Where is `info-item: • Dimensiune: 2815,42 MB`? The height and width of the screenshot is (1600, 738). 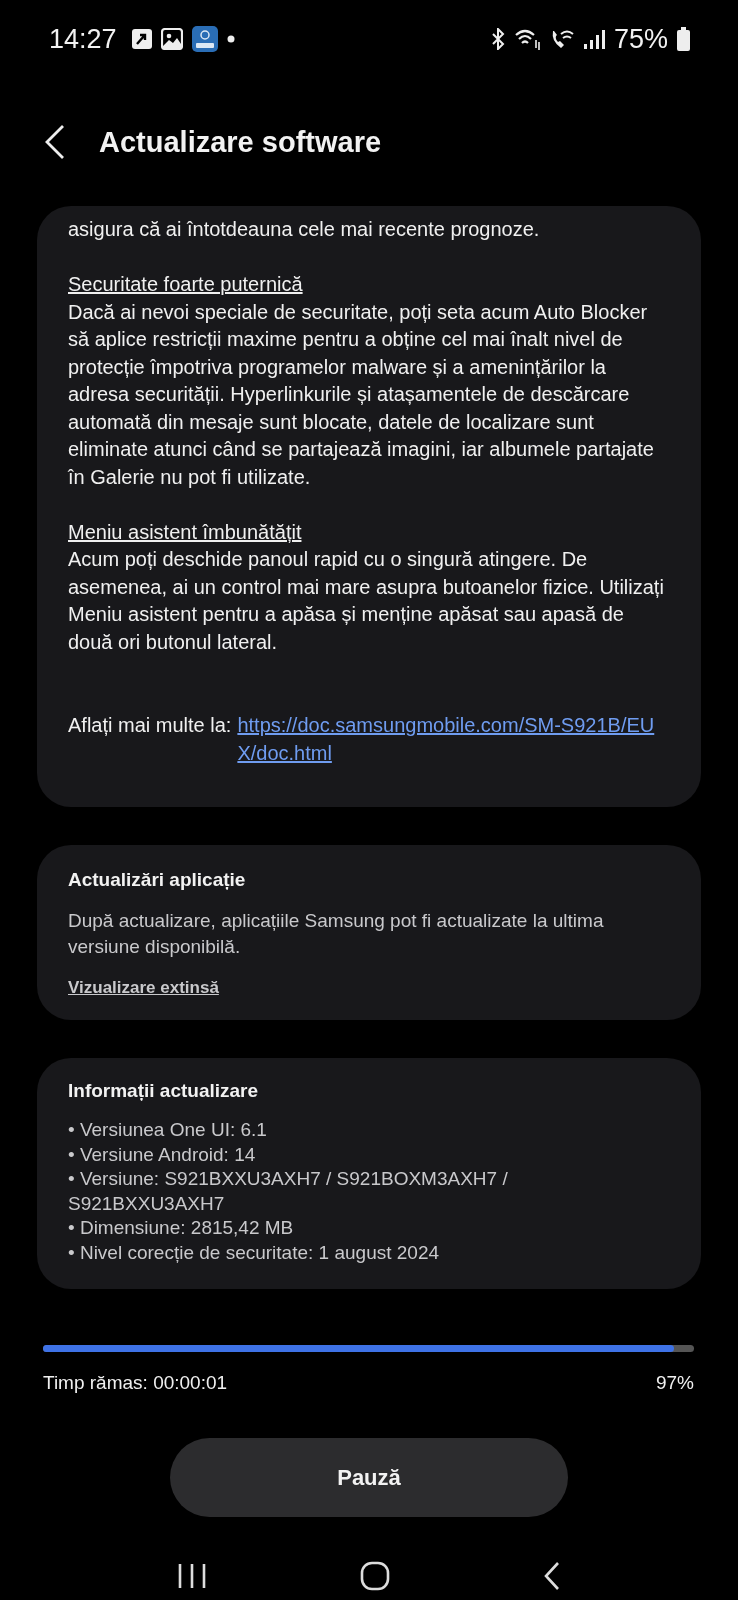
info-item: • Dimensiune: 2815,42 MB is located at coordinates (181, 1228).